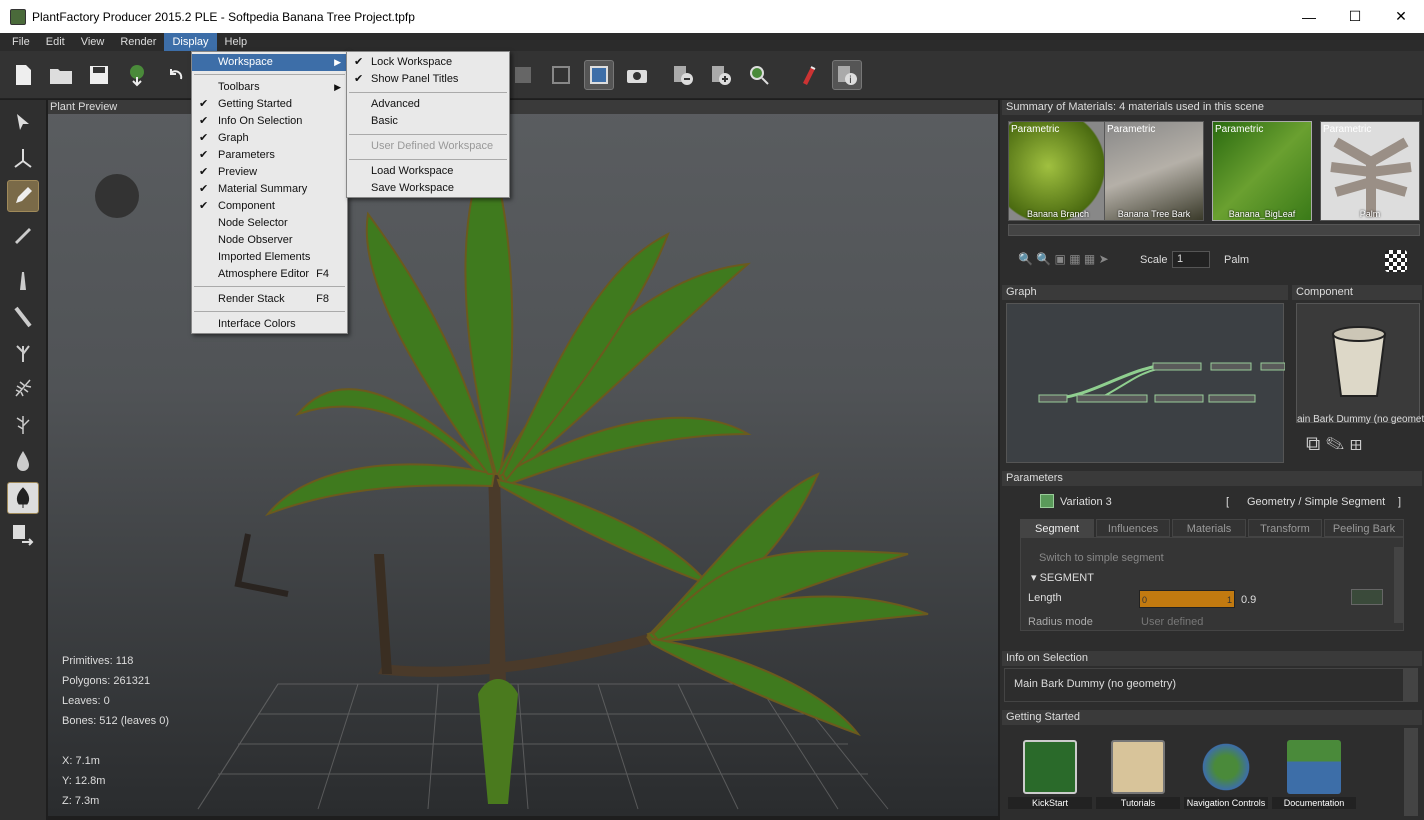 This screenshot has width=1424, height=820. I want to click on leaf-drop-icon, so click(23, 460).